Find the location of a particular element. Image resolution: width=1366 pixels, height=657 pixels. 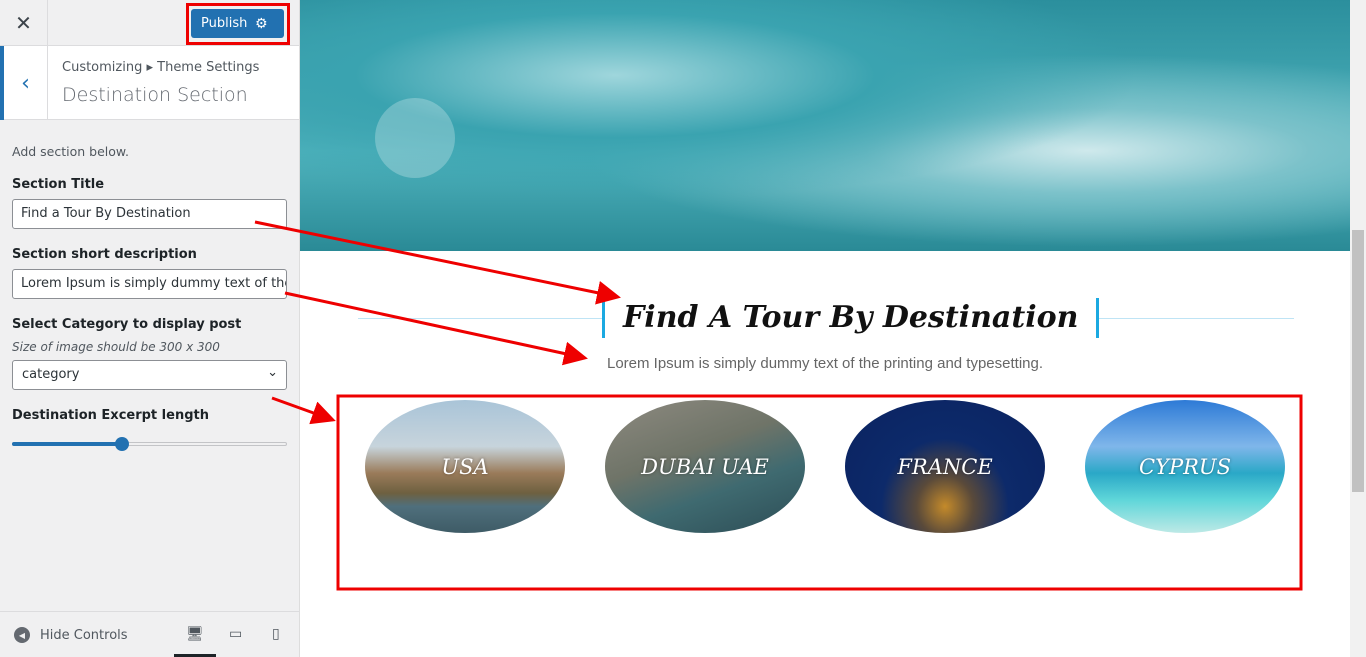

hide-controls-button: ◀ Hide Controls is located at coordinates (71, 635).